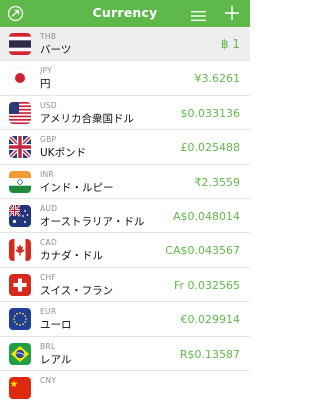 Image resolution: width=320 pixels, height=402 pixels. I want to click on currency-code: THB, so click(48, 36).